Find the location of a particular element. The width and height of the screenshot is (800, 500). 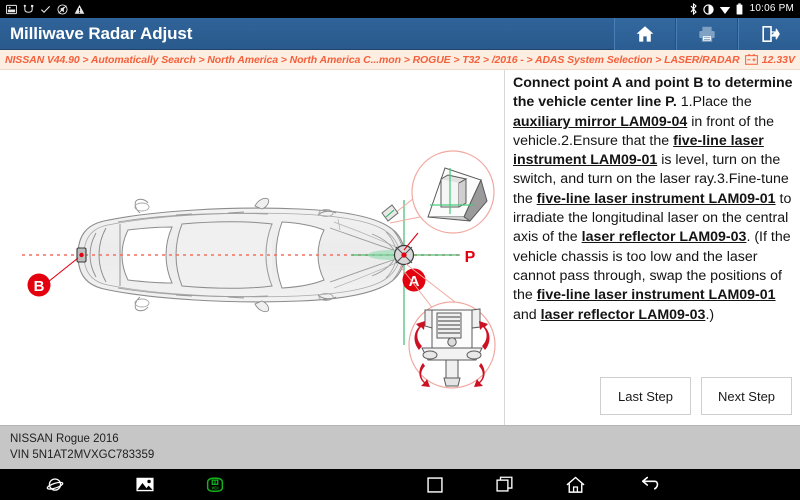

vehicle-info-bar: NISSAN Rogue 2016 VIN 5N1AT2MVXGC783359 is located at coordinates (400, 447).